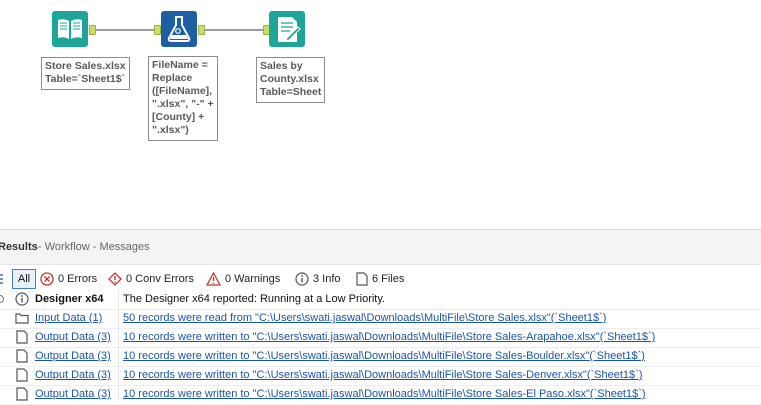  Describe the element at coordinates (291, 80) in the screenshot. I see `output-tool-annotation: Sales by County.xlsx Table=Sheet` at that location.